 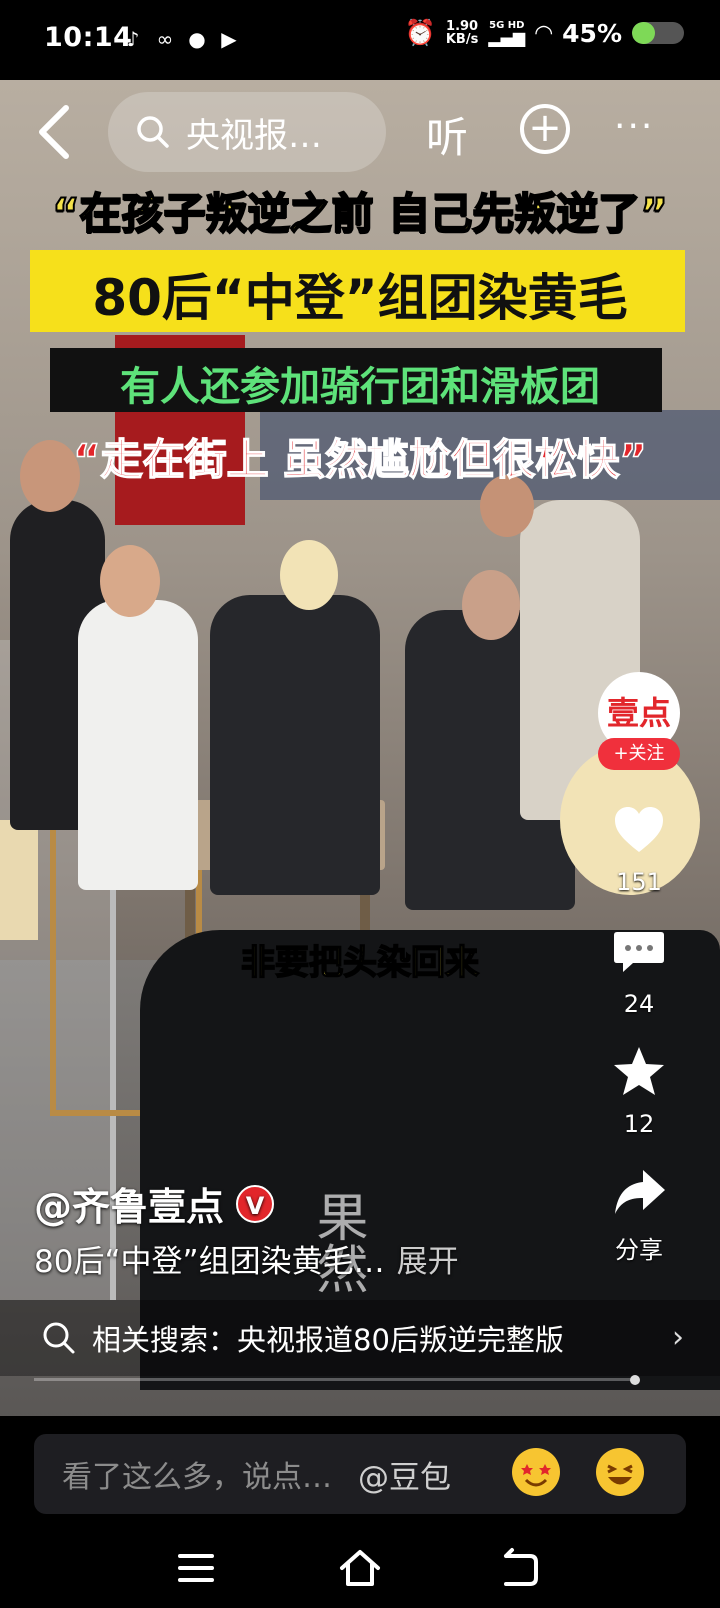 I want to click on plus-icon: +, so click(x=545, y=128).